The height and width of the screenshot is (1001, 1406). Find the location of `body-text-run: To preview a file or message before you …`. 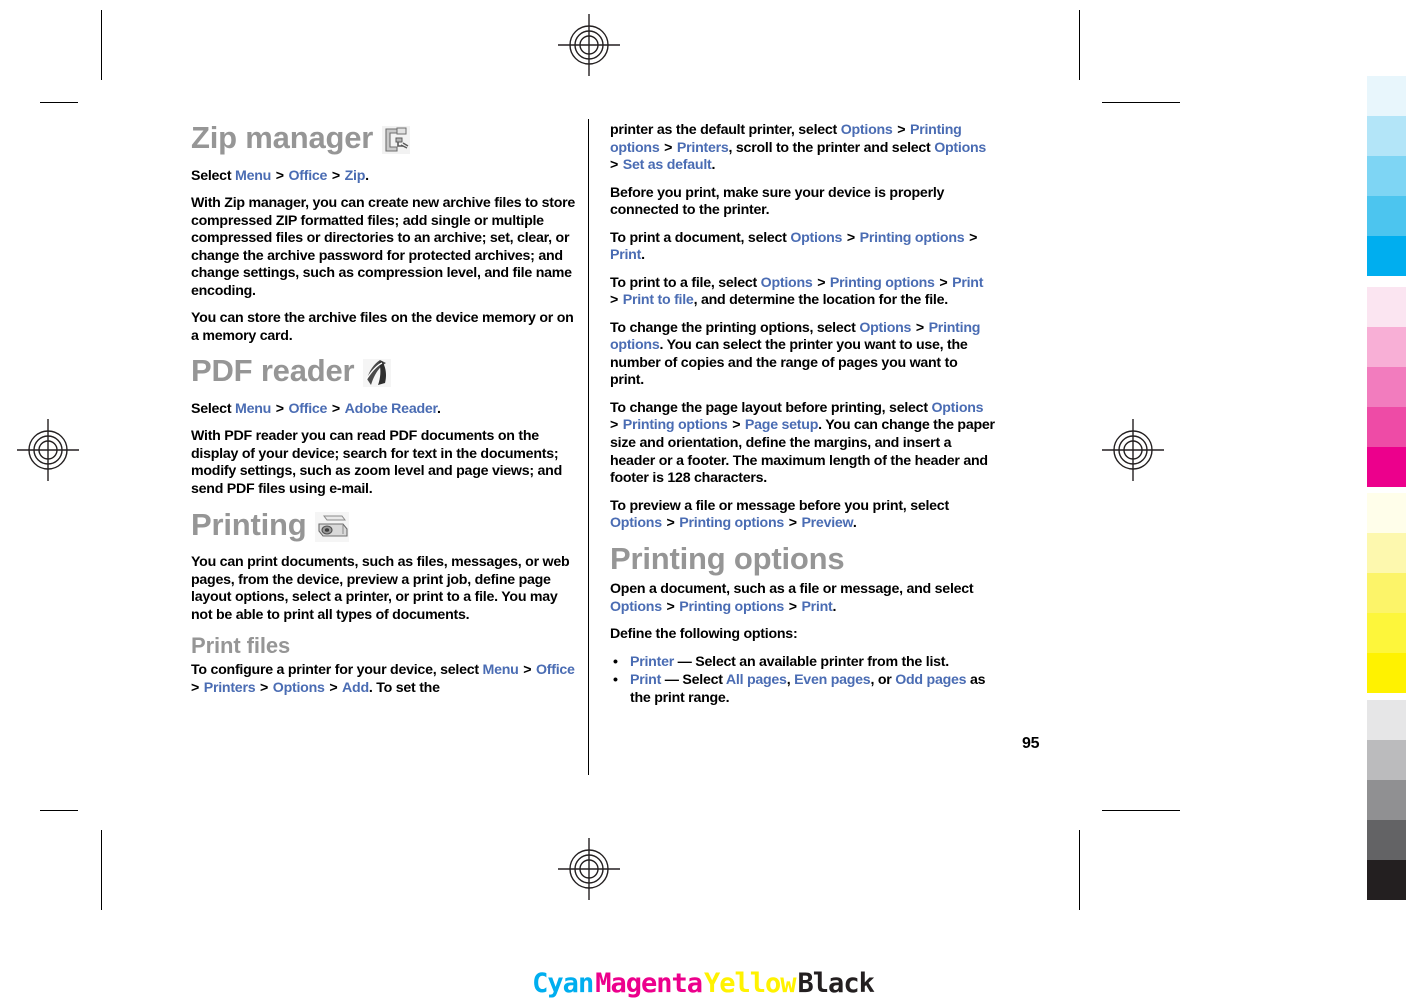

body-text-run: To preview a file or message before you … is located at coordinates (779, 505).